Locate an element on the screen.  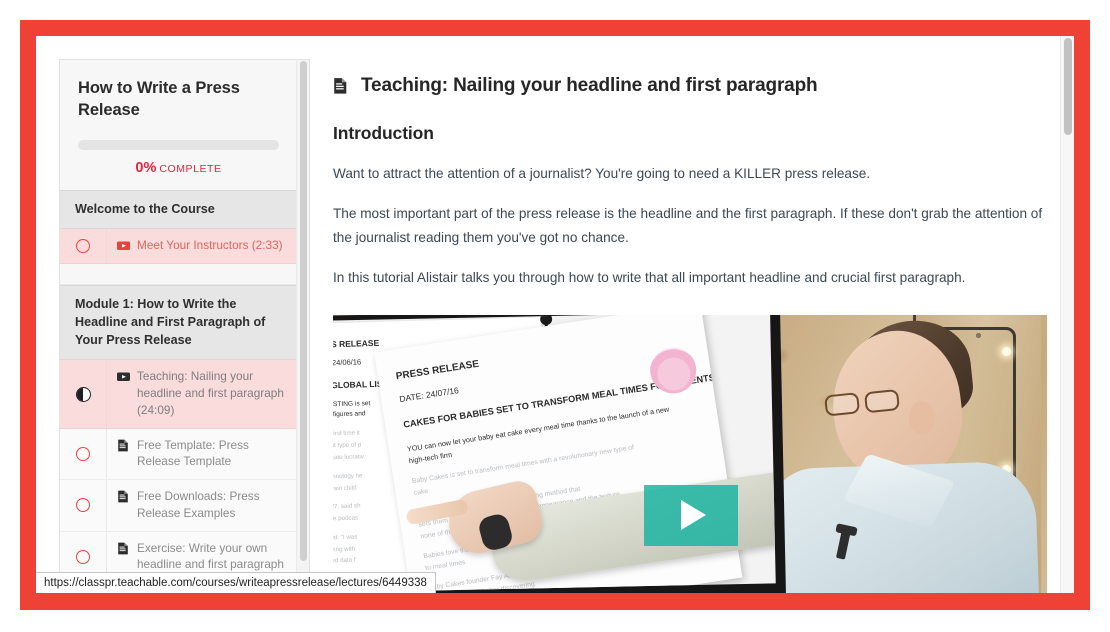
module-spacer is located at coordinates (178, 275).